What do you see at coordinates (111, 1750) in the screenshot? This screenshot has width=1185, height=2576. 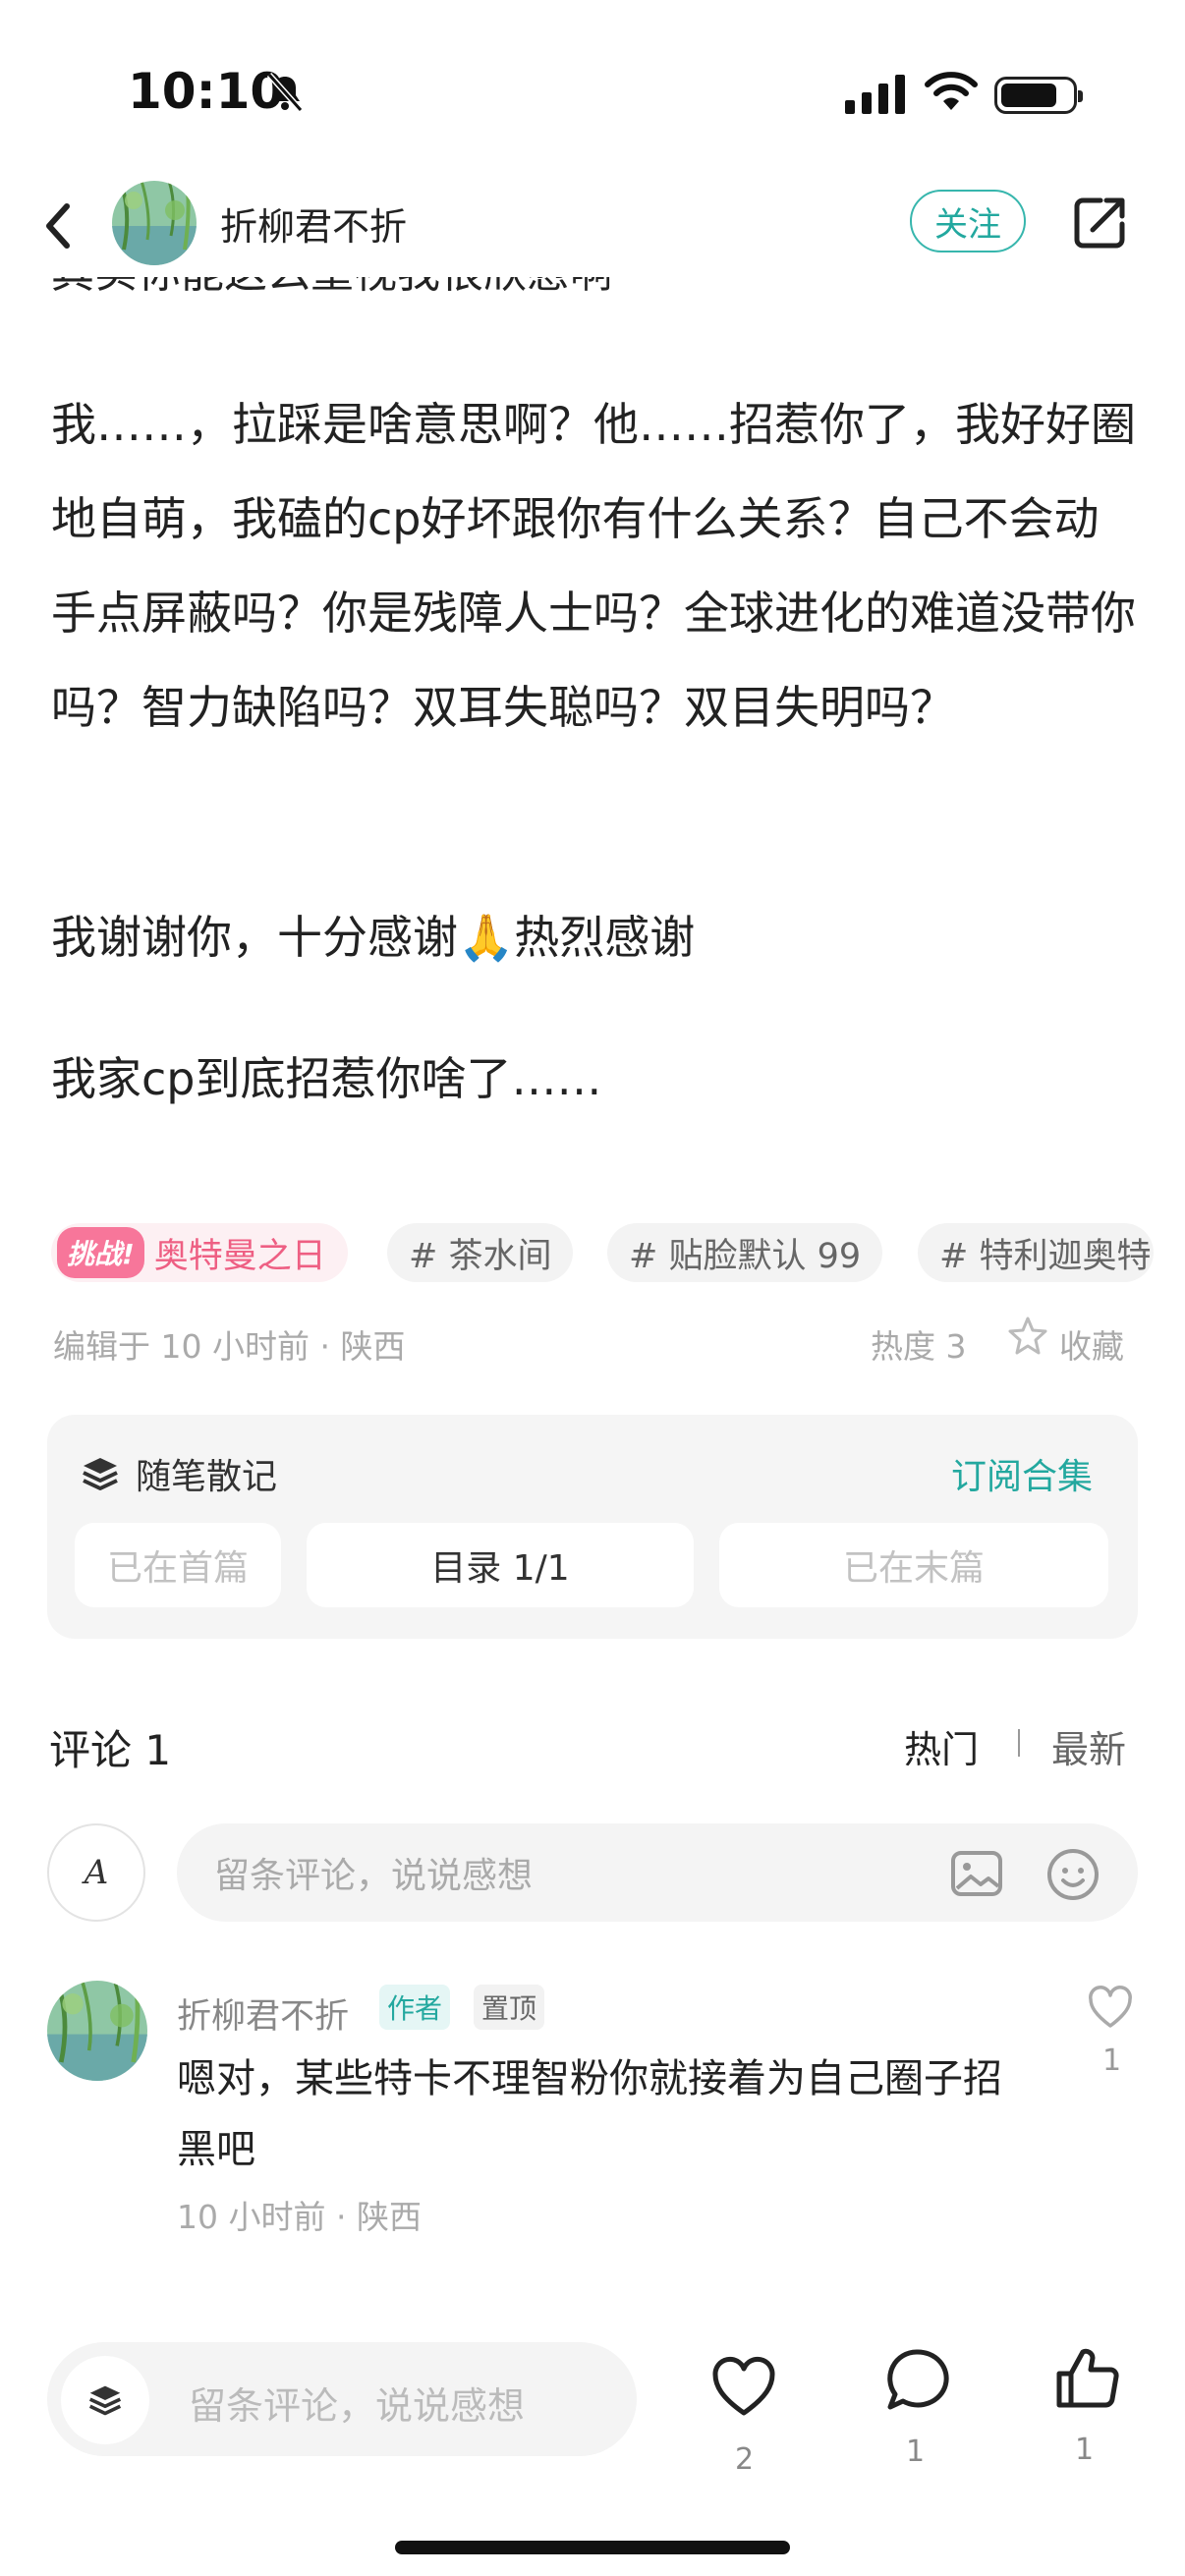 I see `comments-title: 评论 1` at bounding box center [111, 1750].